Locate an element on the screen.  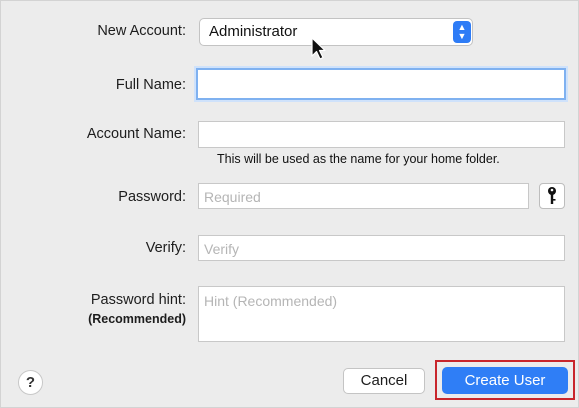
full-name-field is located at coordinates (381, 84).